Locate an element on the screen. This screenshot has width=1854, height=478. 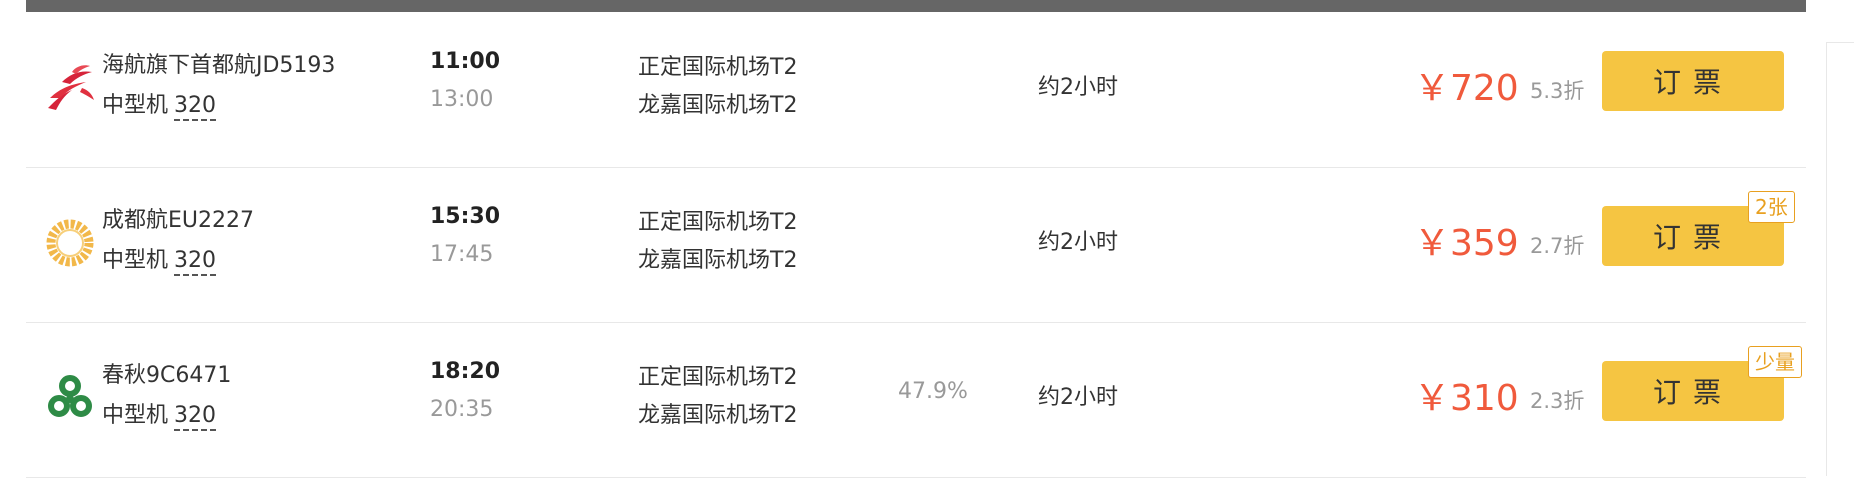
chengdu-airlines-logo-icon is located at coordinates (70, 243).